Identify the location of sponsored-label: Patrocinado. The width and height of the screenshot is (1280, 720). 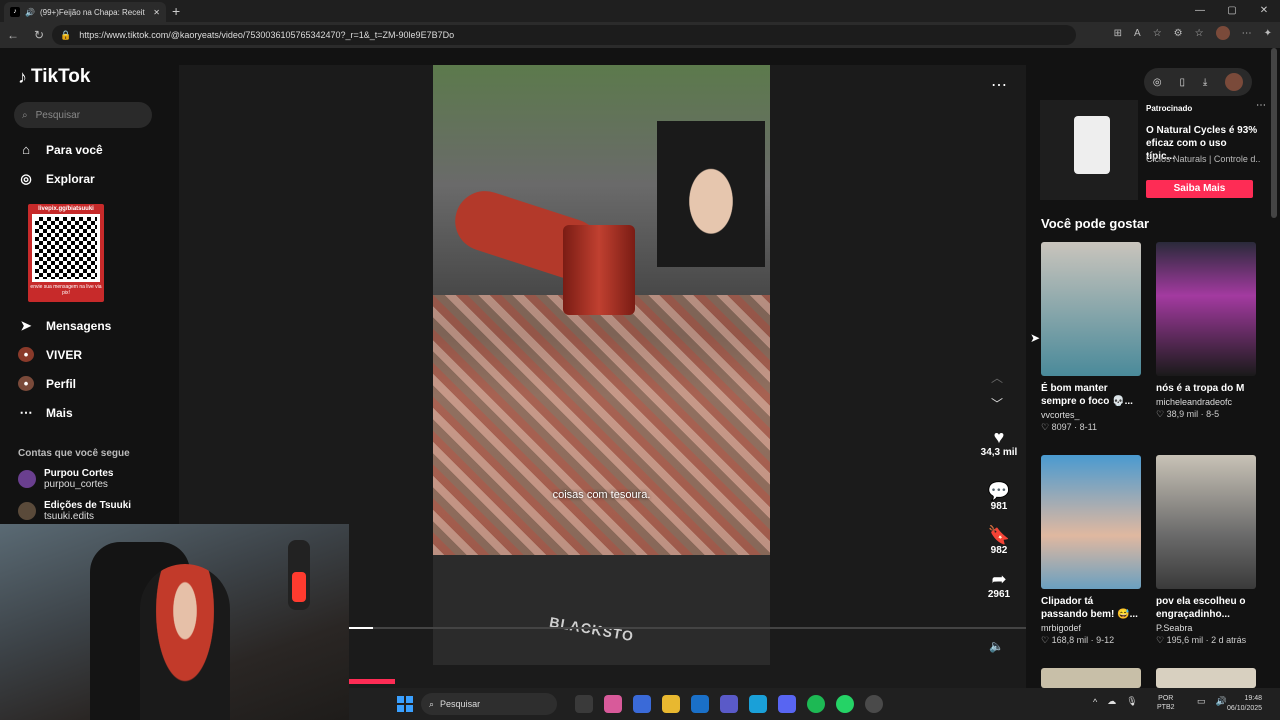
(1169, 108).